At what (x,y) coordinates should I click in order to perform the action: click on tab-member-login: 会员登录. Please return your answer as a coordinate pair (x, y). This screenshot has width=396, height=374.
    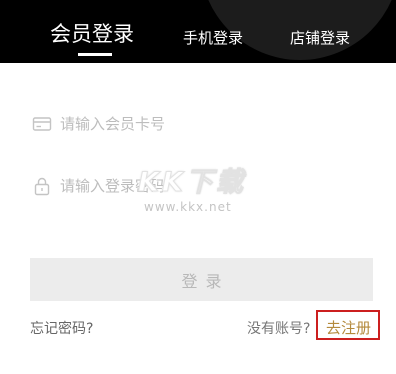
    Looking at the image, I should click on (92, 33).